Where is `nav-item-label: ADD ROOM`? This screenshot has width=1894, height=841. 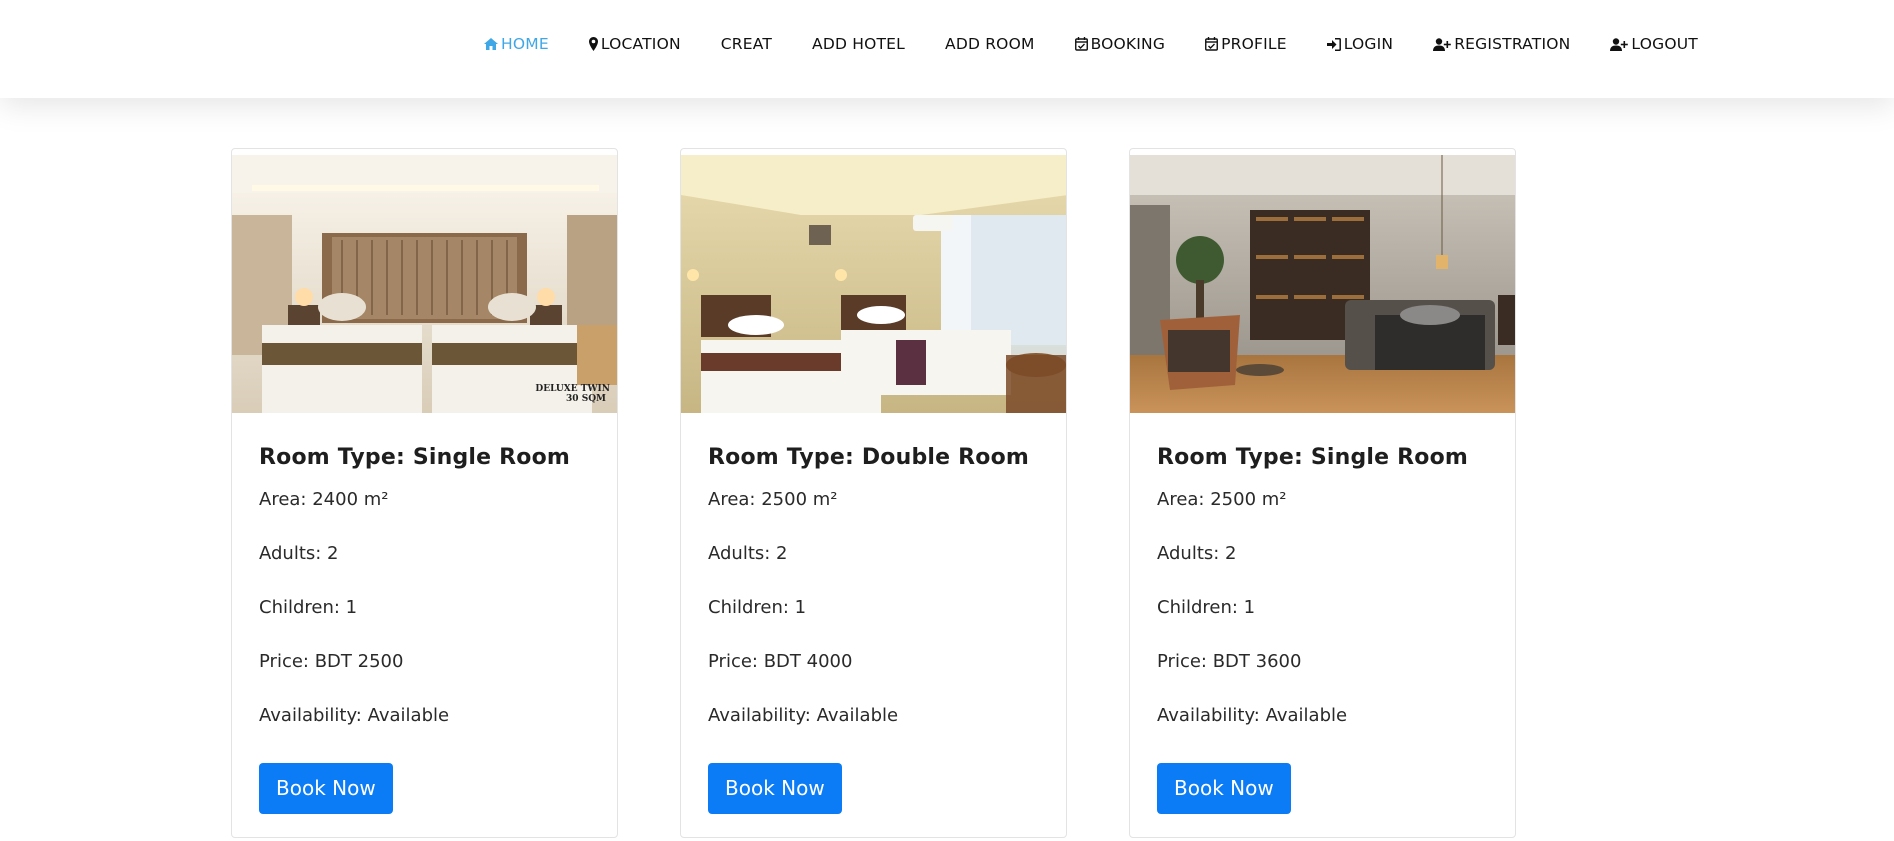
nav-item-label: ADD ROOM is located at coordinates (990, 44).